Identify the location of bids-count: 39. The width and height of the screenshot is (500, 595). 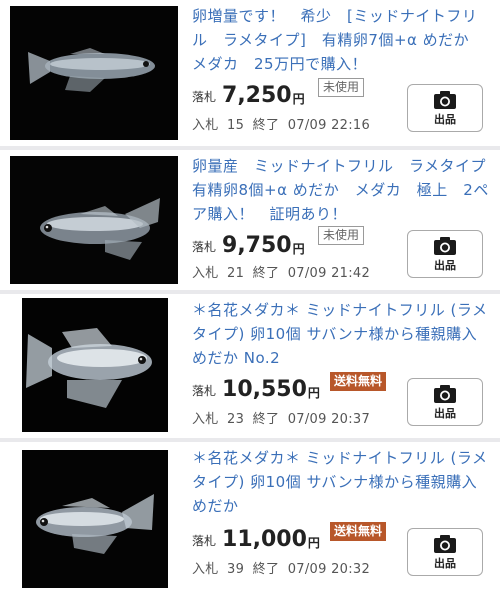
(236, 569).